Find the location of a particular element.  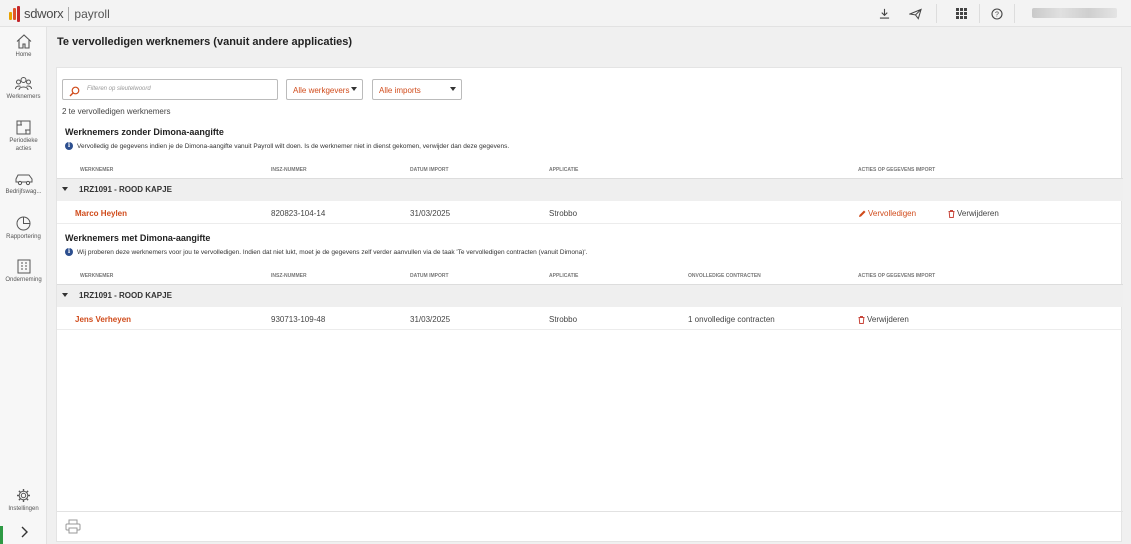

search-input: Filteren op sleutelwoord is located at coordinates (170, 89).